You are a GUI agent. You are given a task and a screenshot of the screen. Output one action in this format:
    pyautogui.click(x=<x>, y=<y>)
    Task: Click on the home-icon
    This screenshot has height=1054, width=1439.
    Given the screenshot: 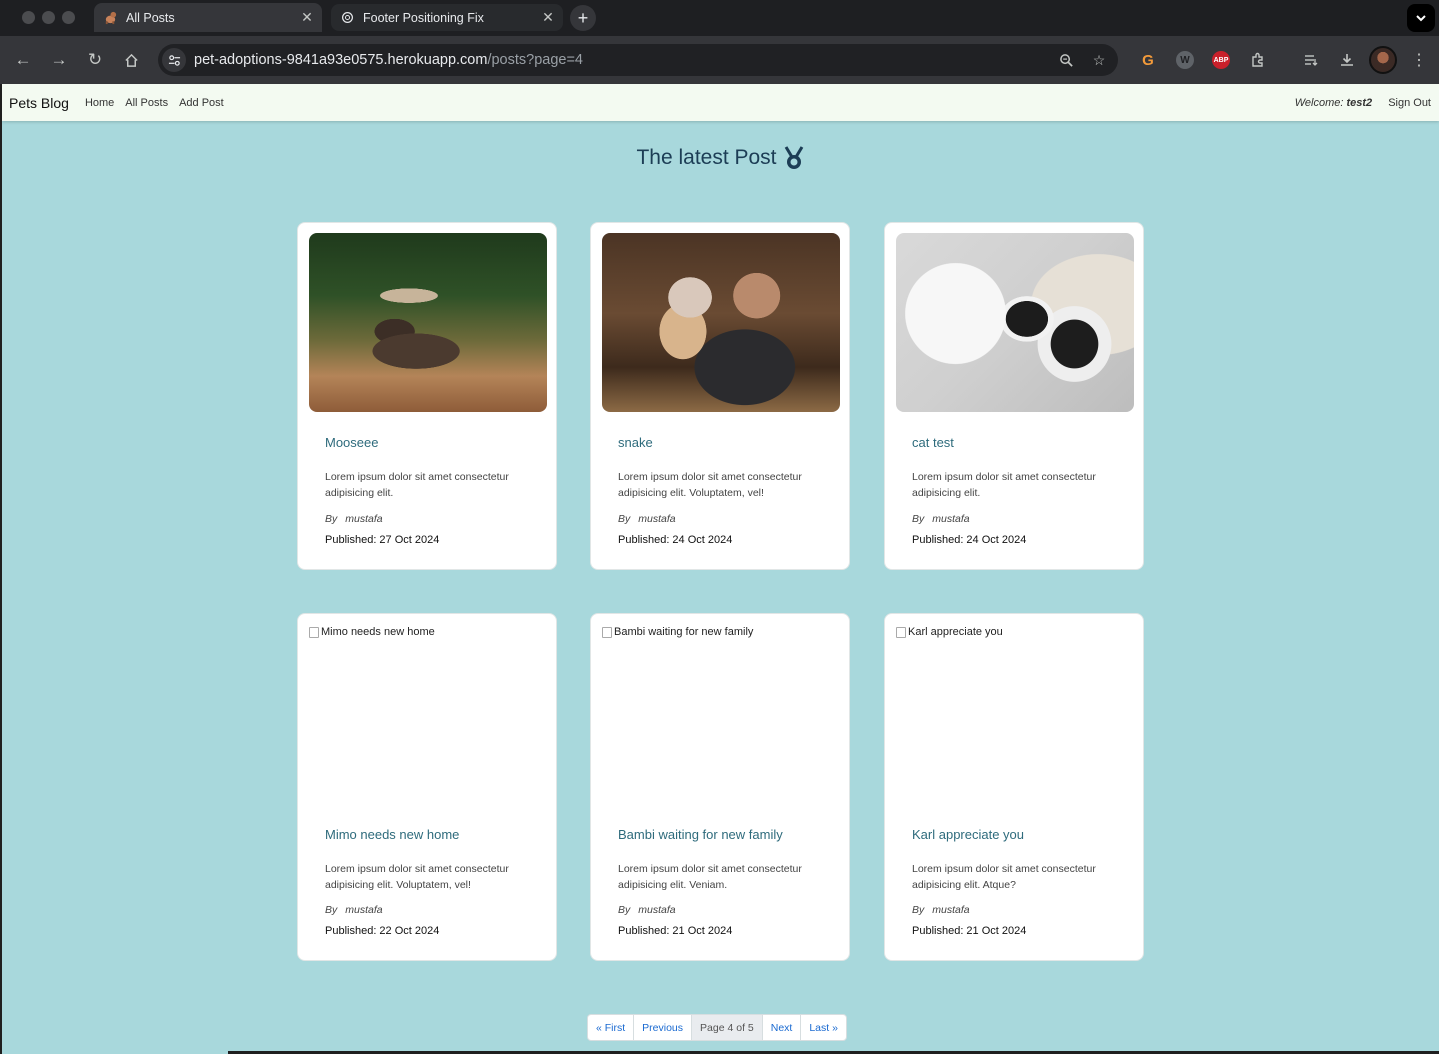 What is the action you would take?
    pyautogui.click(x=131, y=60)
    